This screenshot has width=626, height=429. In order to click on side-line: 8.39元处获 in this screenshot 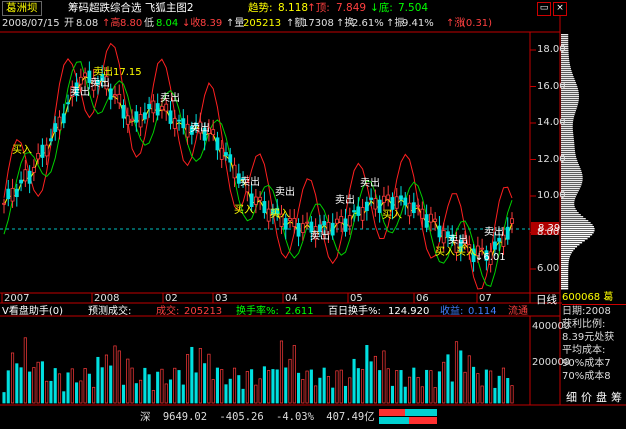, I will do `click(588, 337)`.